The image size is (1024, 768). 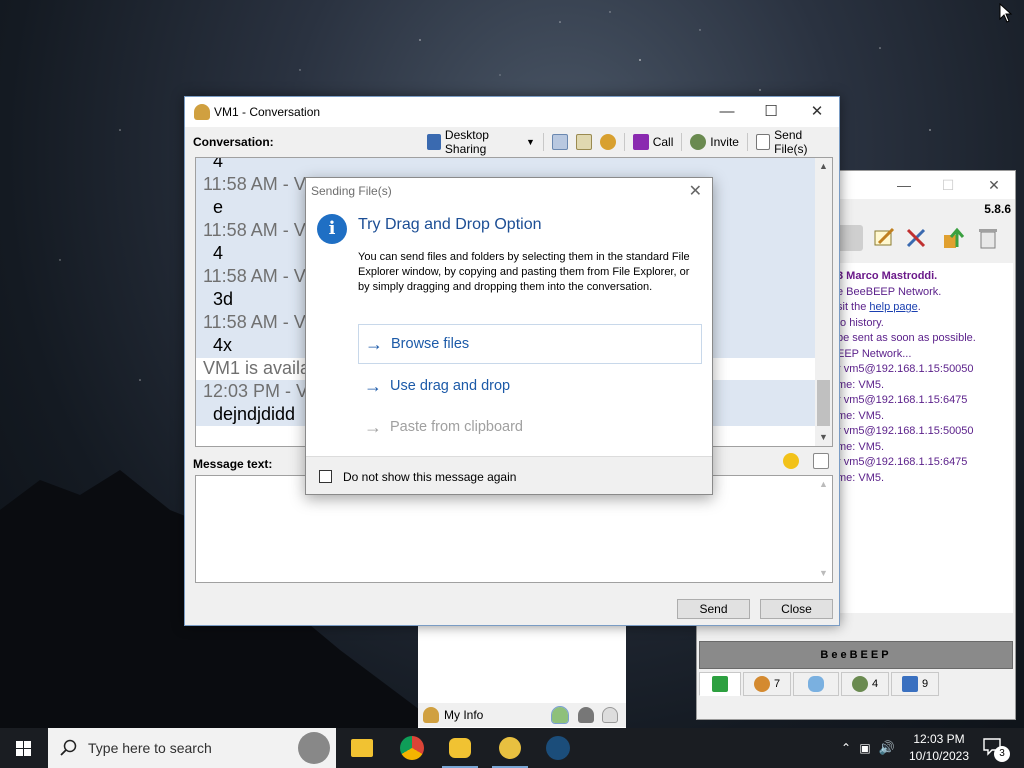 I want to click on chevron-up-icon: ⌃, so click(x=846, y=748).